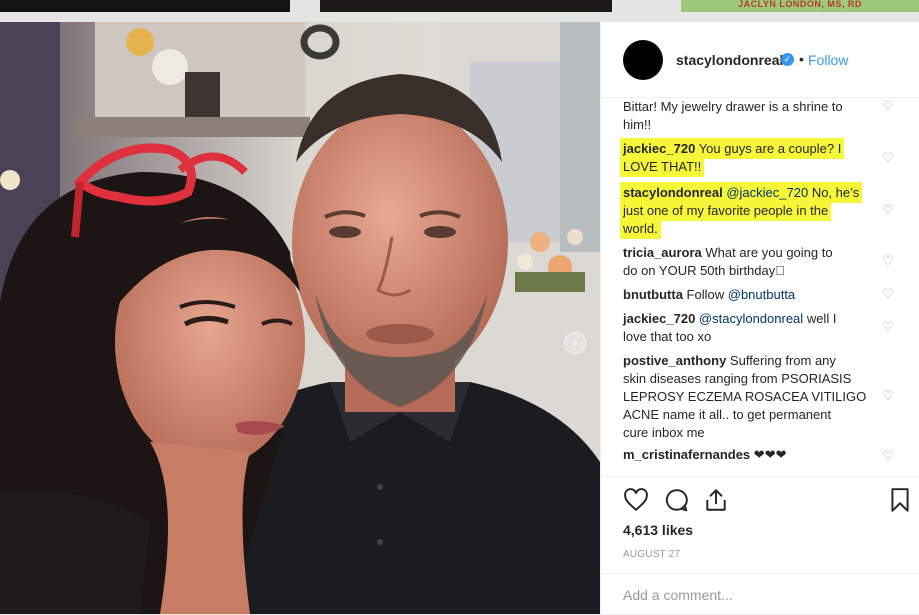 The image size is (919, 615). What do you see at coordinates (658, 530) in the screenshot?
I see `likes-count: 4,613 likes` at bounding box center [658, 530].